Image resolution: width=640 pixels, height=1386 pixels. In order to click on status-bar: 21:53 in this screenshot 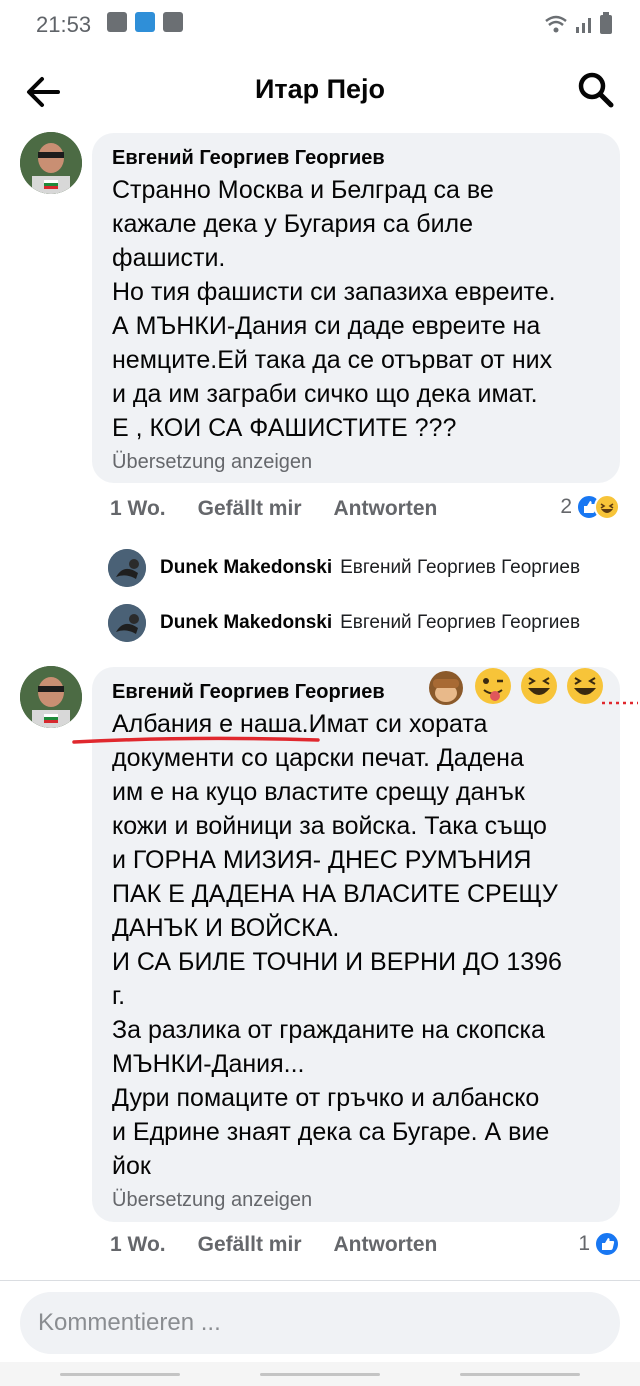, I will do `click(320, 25)`.